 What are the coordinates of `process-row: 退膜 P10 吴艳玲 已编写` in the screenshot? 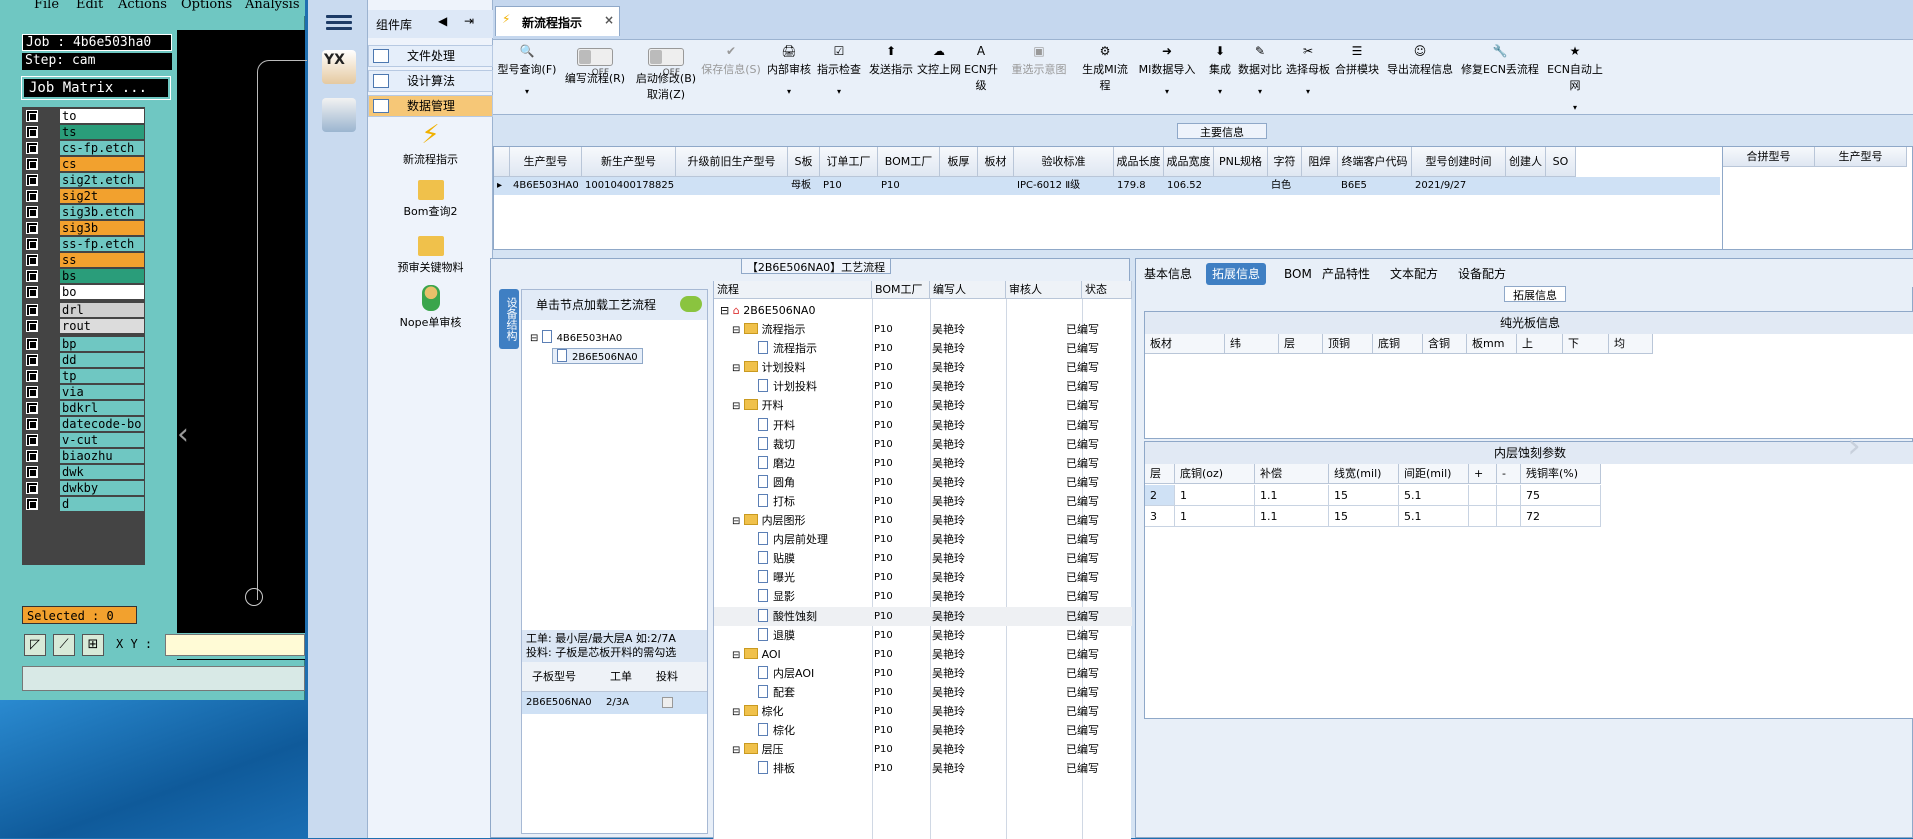 It's located at (923, 635).